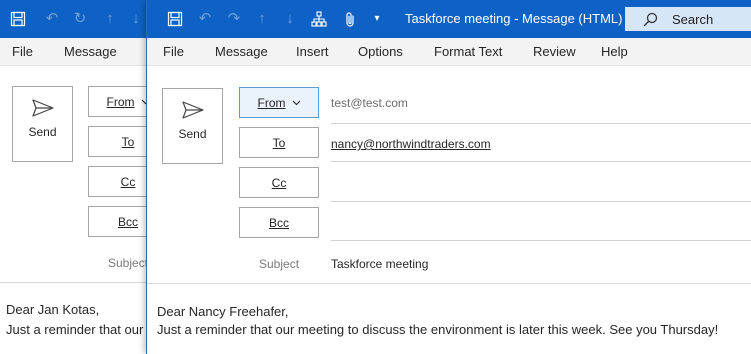  I want to click on menu-options: Options, so click(380, 51).